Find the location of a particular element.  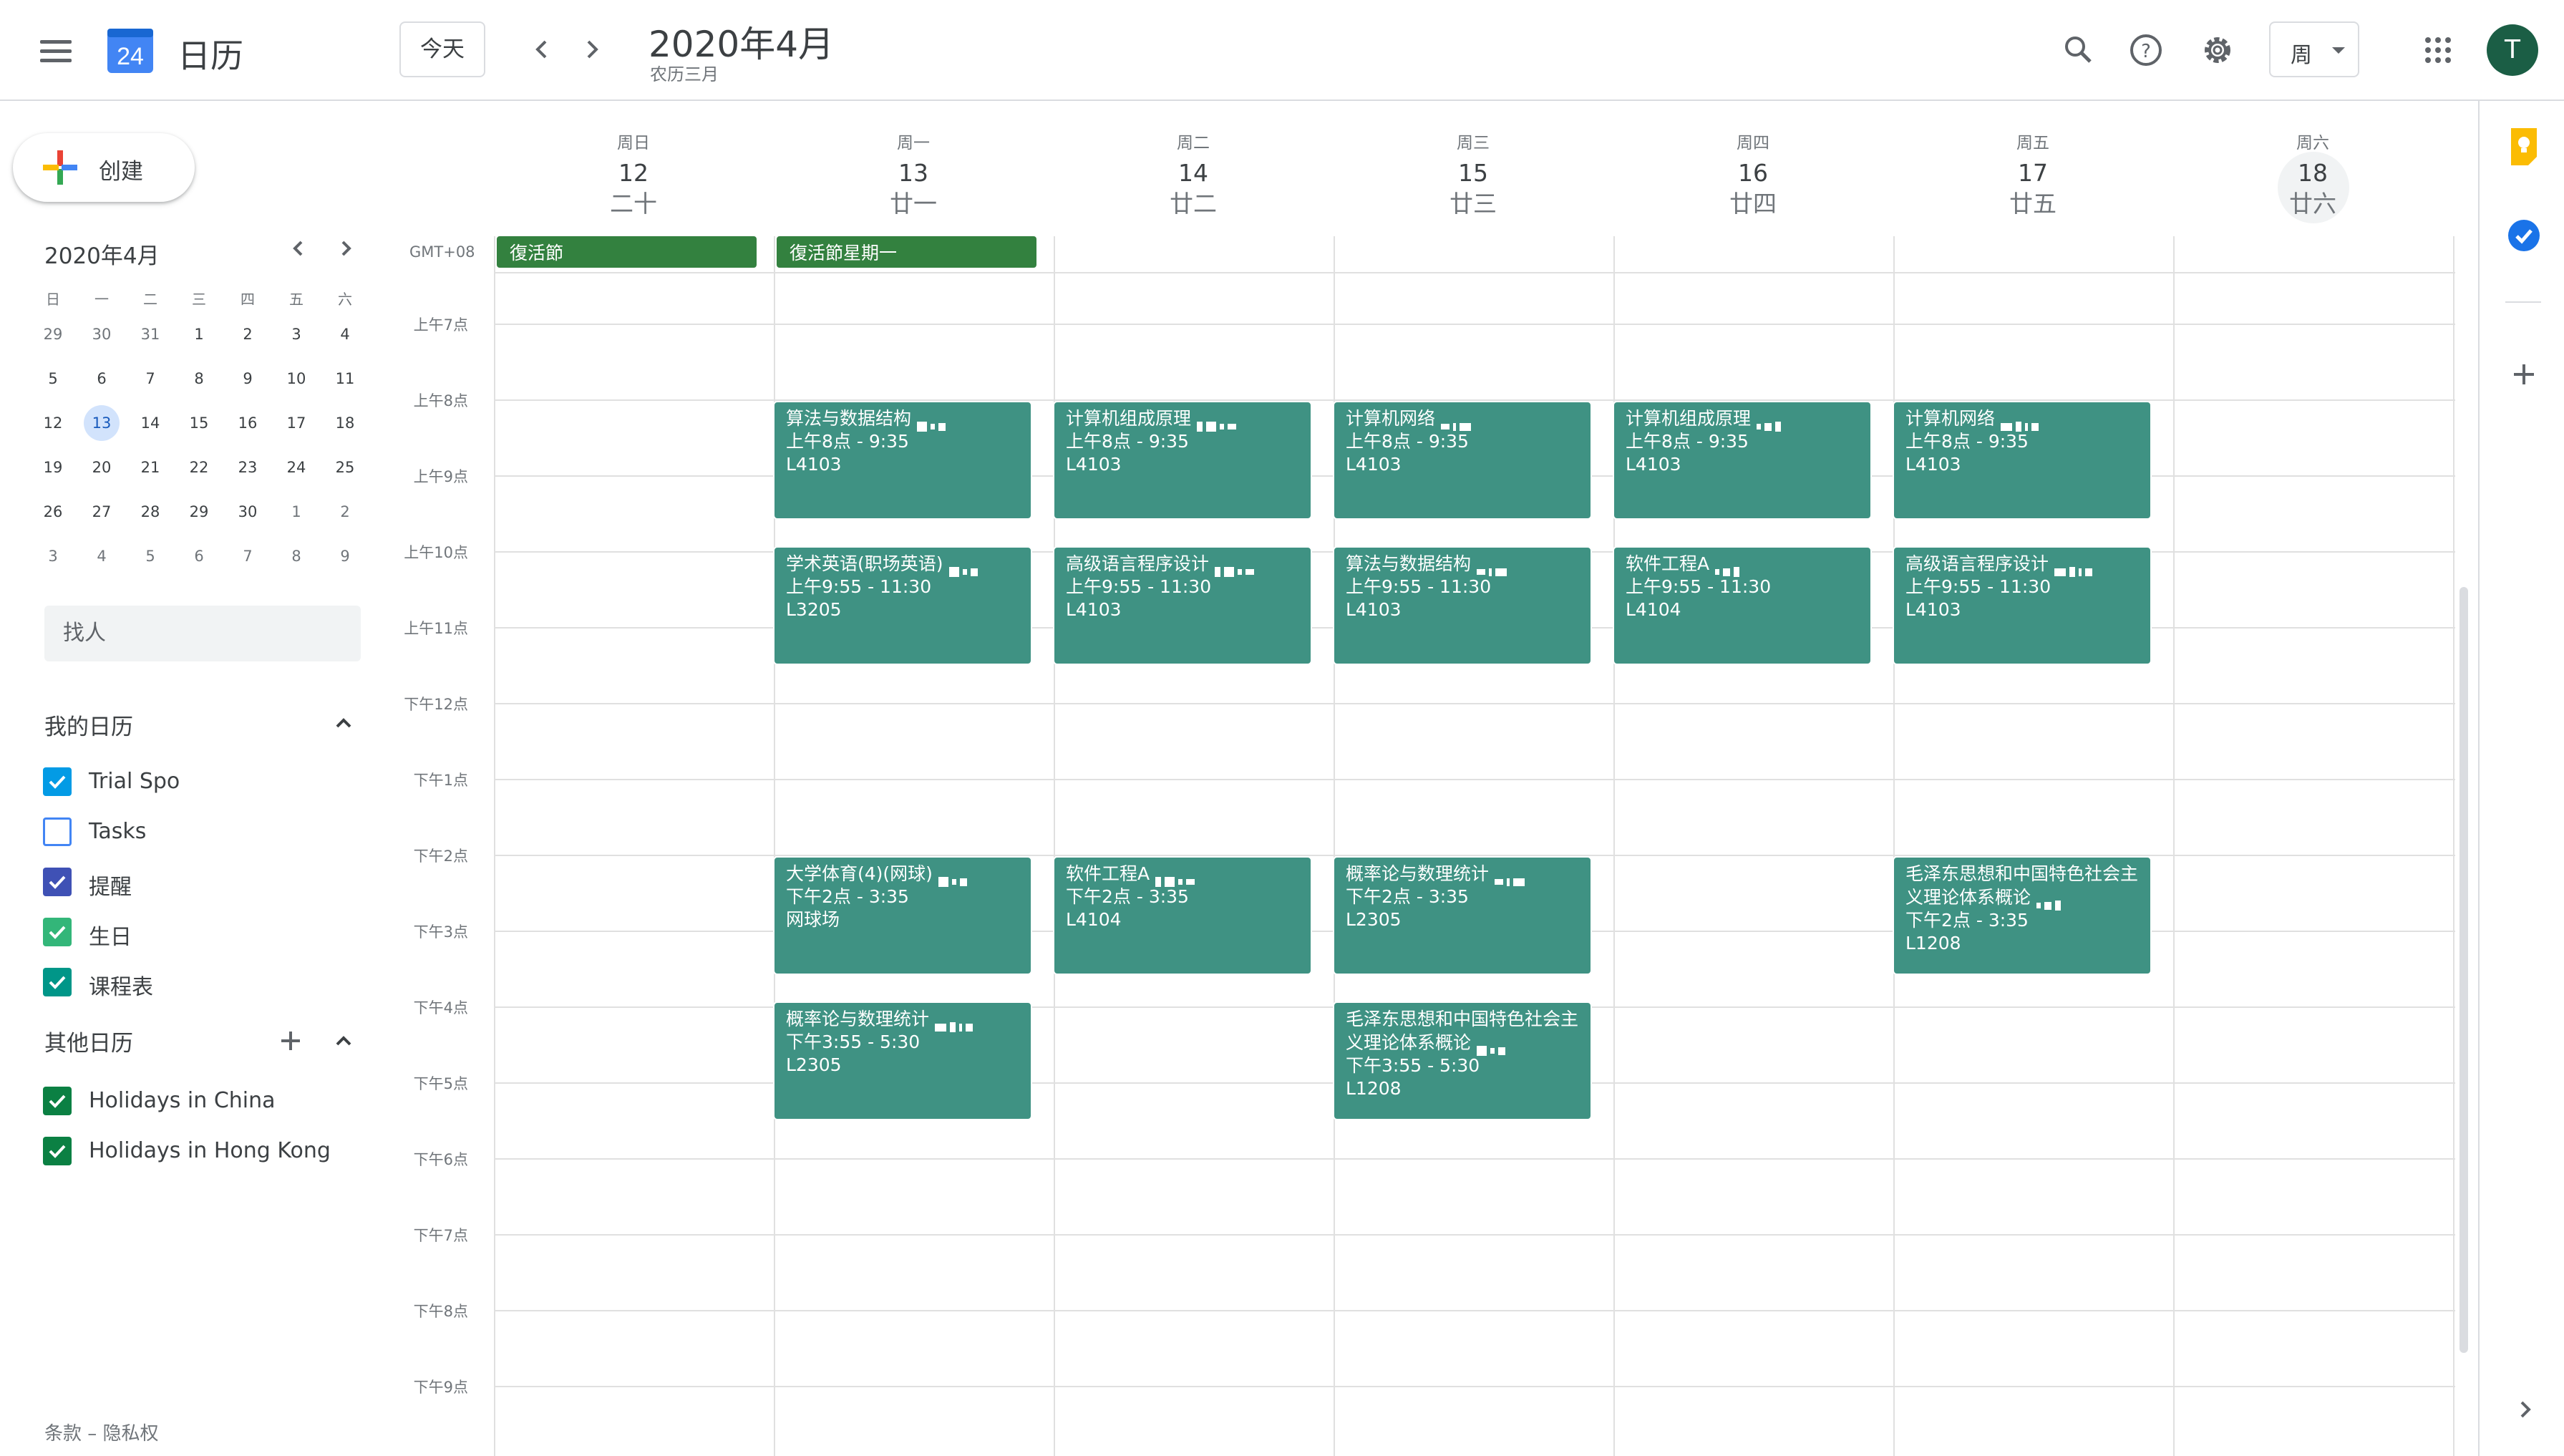

day-number-button: 18 is located at coordinates (2313, 173).